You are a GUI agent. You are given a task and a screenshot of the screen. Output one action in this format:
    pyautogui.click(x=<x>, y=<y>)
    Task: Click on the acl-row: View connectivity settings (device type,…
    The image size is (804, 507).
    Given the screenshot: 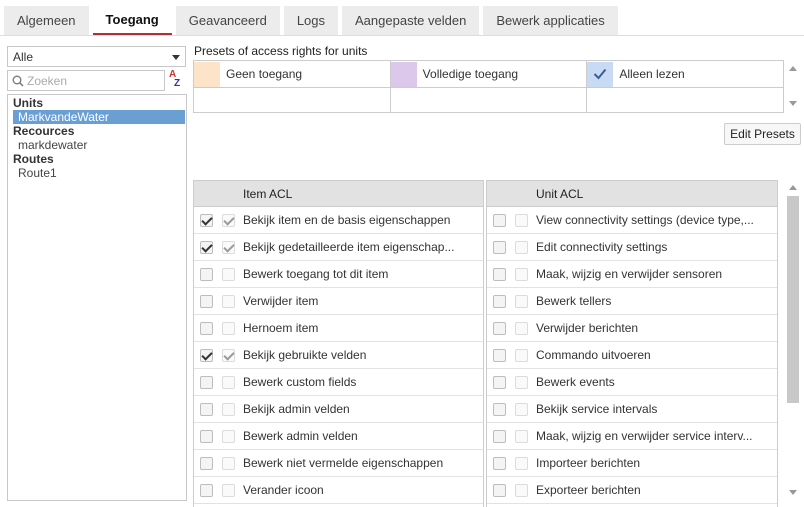 What is the action you would take?
    pyautogui.click(x=632, y=220)
    